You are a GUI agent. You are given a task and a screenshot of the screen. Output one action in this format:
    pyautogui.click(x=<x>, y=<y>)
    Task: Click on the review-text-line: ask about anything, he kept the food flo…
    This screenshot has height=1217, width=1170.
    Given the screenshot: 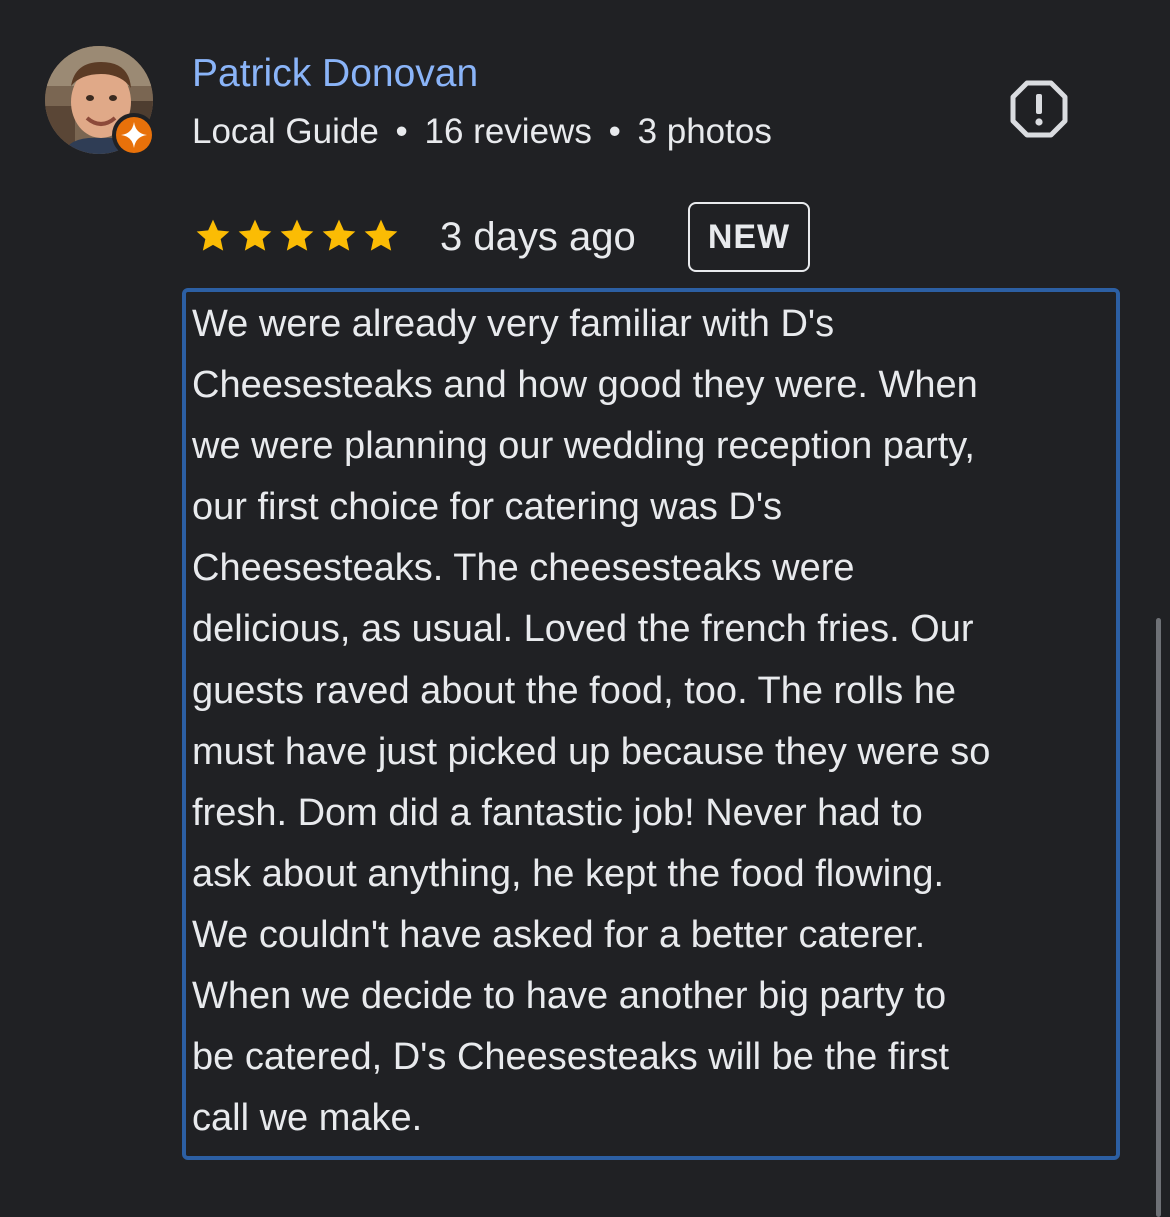 What is the action you would take?
    pyautogui.click(x=568, y=873)
    